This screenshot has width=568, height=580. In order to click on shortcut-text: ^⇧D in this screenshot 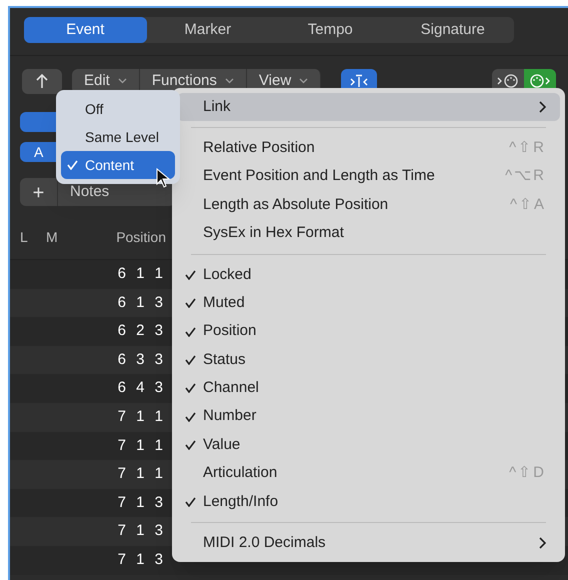, I will do `click(527, 473)`.